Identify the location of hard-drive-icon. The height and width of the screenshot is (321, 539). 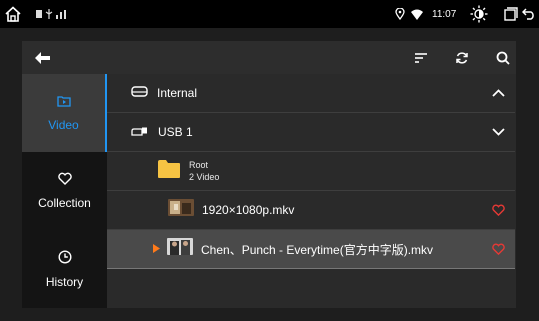
(139, 93).